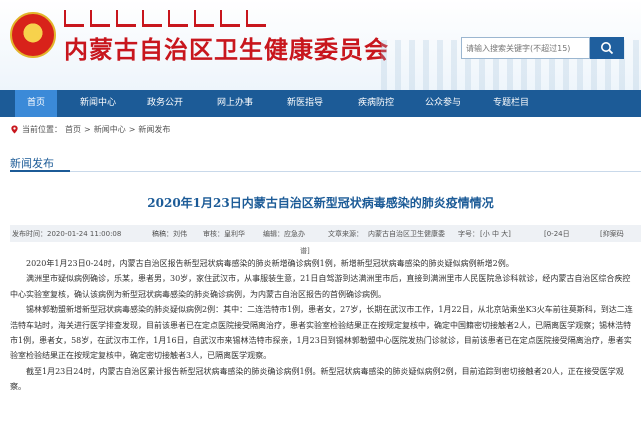 The image size is (641, 446). I want to click on section-divider-accent, so click(40, 171).